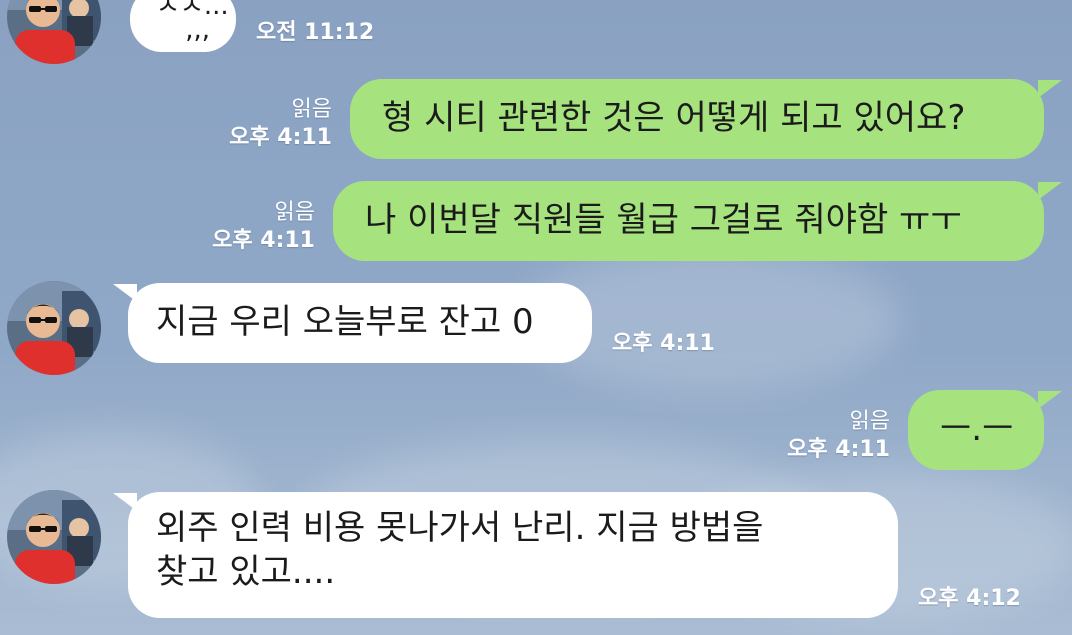 The height and width of the screenshot is (635, 1072). I want to click on message-bubble-outgoing: 형 시티 관련한 것은 어떻게 되고 있어요?, so click(697, 119).